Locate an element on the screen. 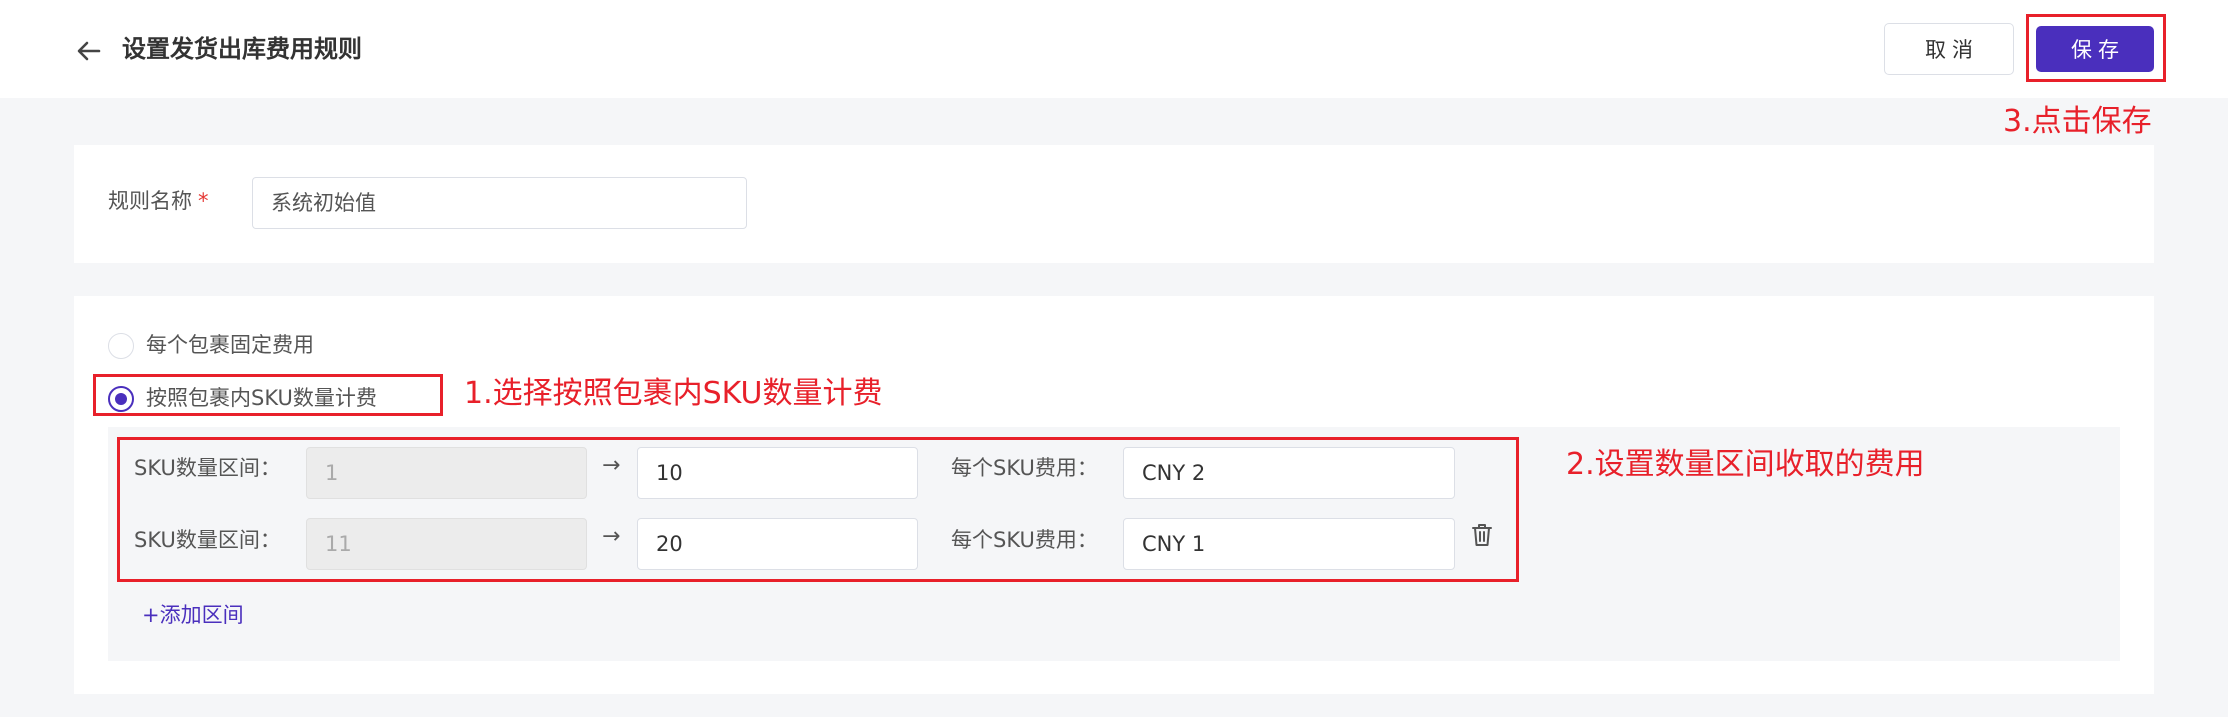 The width and height of the screenshot is (2228, 717). add-range-link: +添加区间 is located at coordinates (193, 615).